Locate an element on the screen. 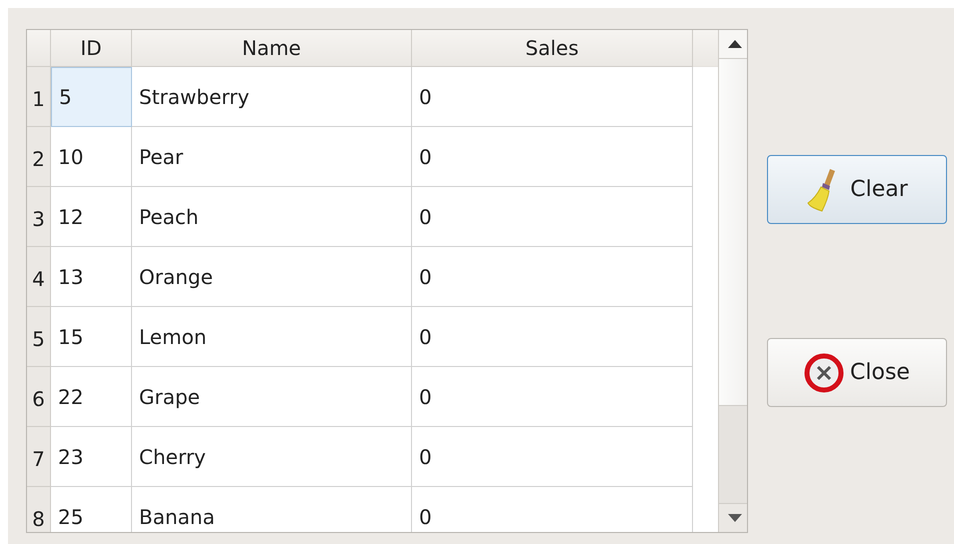 The height and width of the screenshot is (544, 954). table-cell: Cherry is located at coordinates (272, 457).